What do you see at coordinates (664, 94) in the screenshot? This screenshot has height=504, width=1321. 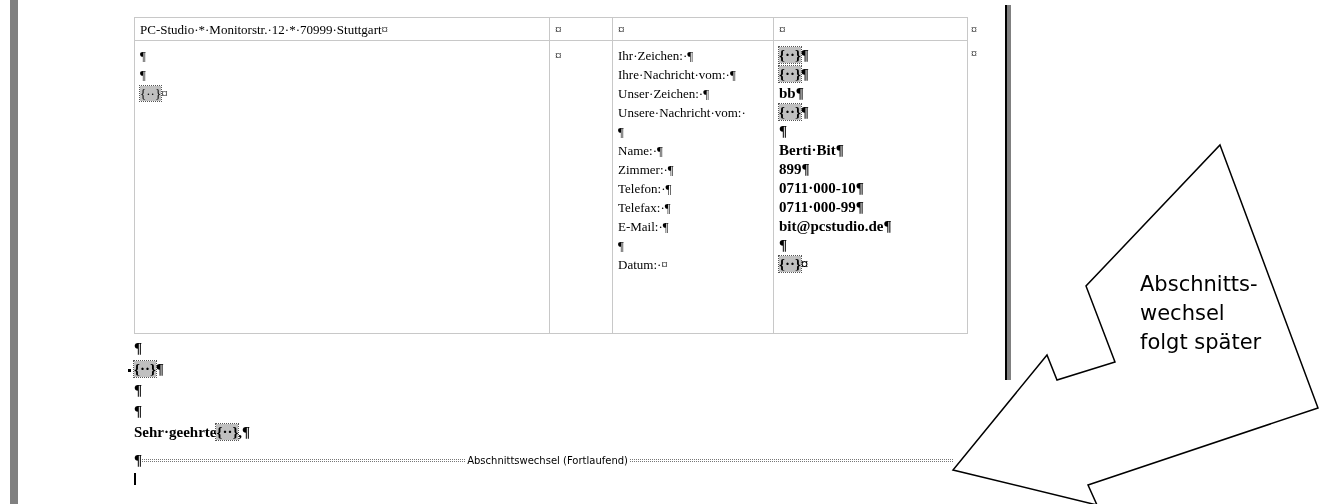 I see `cell-text: Unser·Zeichen:·¶` at bounding box center [664, 94].